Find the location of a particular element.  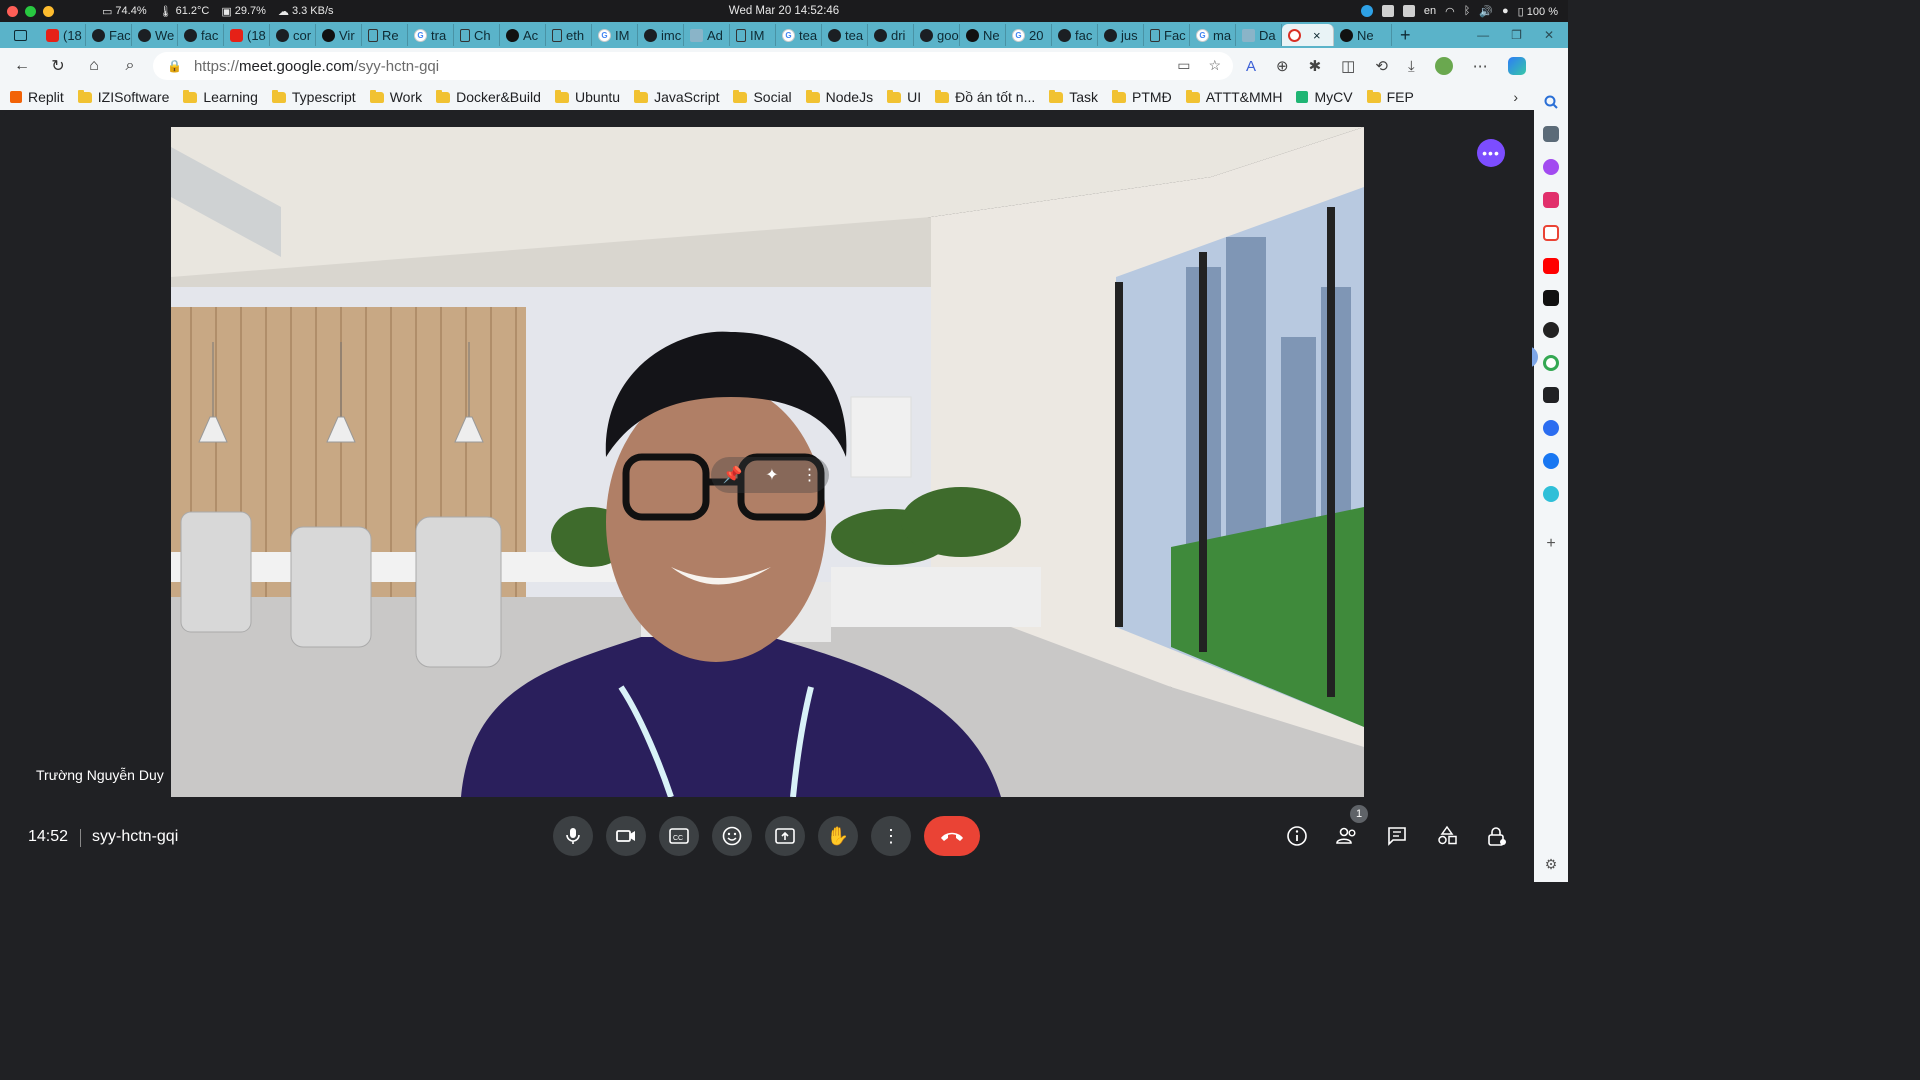

clipboard-tray-icon is located at coordinates (1408, 11).